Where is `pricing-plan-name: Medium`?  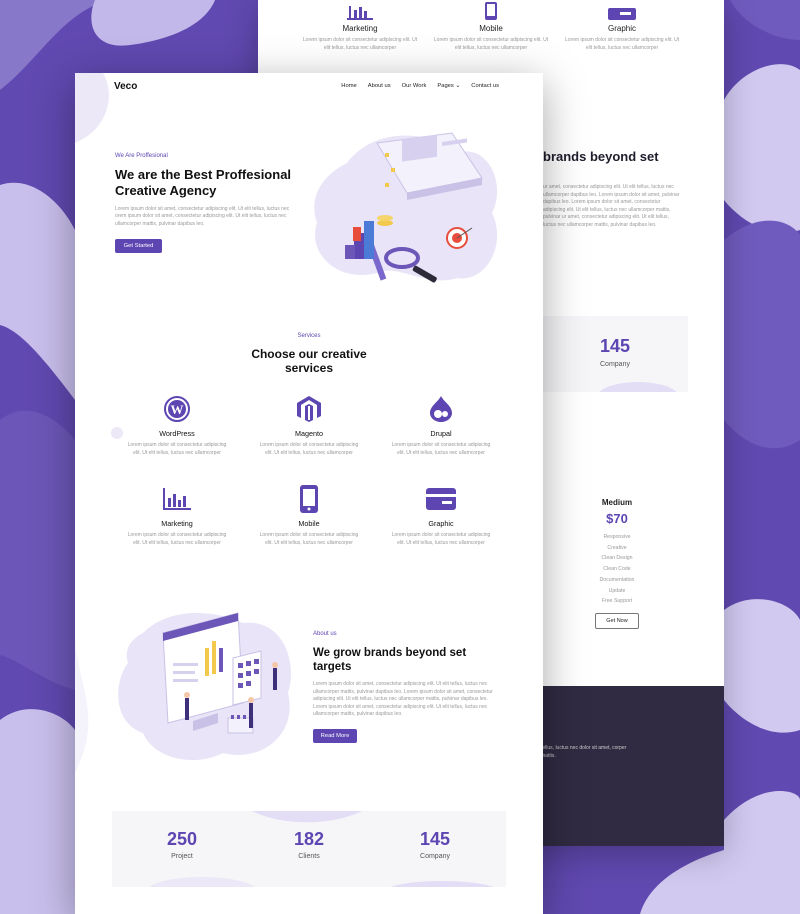
pricing-plan-name: Medium is located at coordinates (617, 502).